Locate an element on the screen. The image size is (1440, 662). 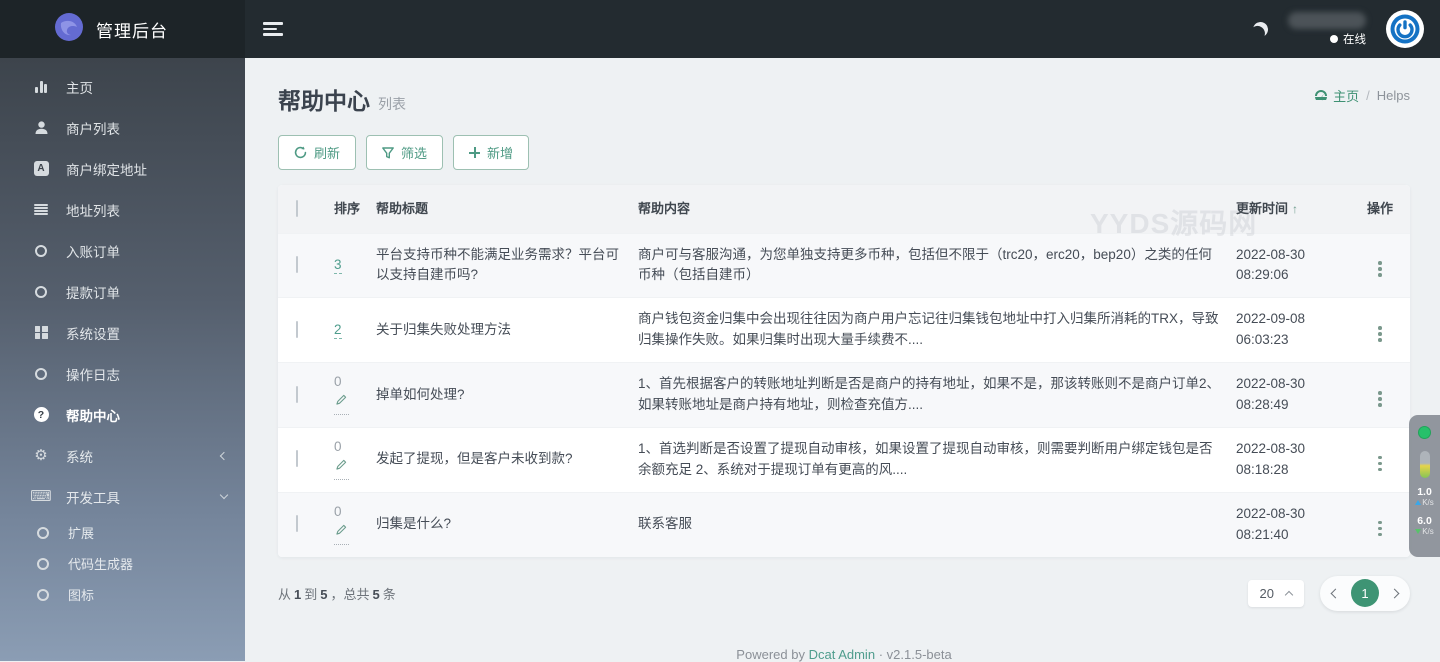
list-icon is located at coordinates (41, 209).